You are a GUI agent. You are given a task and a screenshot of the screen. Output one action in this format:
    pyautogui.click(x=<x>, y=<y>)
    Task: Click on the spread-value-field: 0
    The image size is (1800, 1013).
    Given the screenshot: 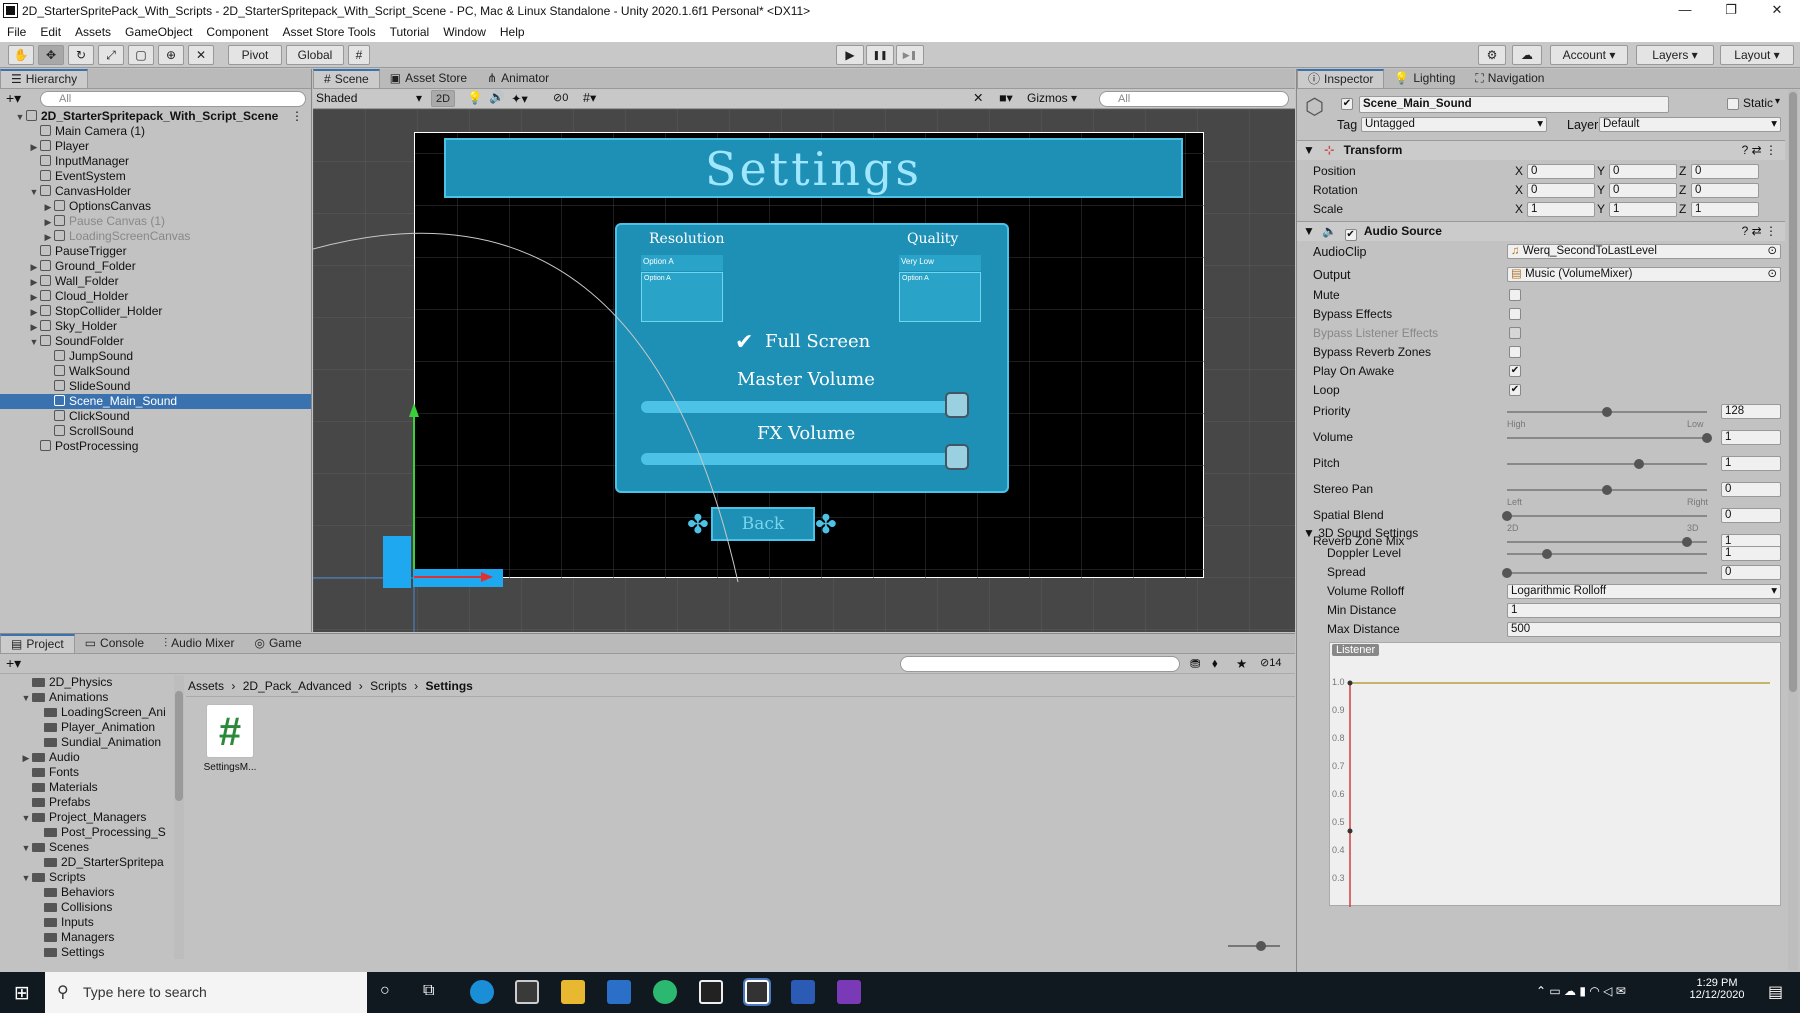 What is the action you would take?
    pyautogui.click(x=1751, y=572)
    